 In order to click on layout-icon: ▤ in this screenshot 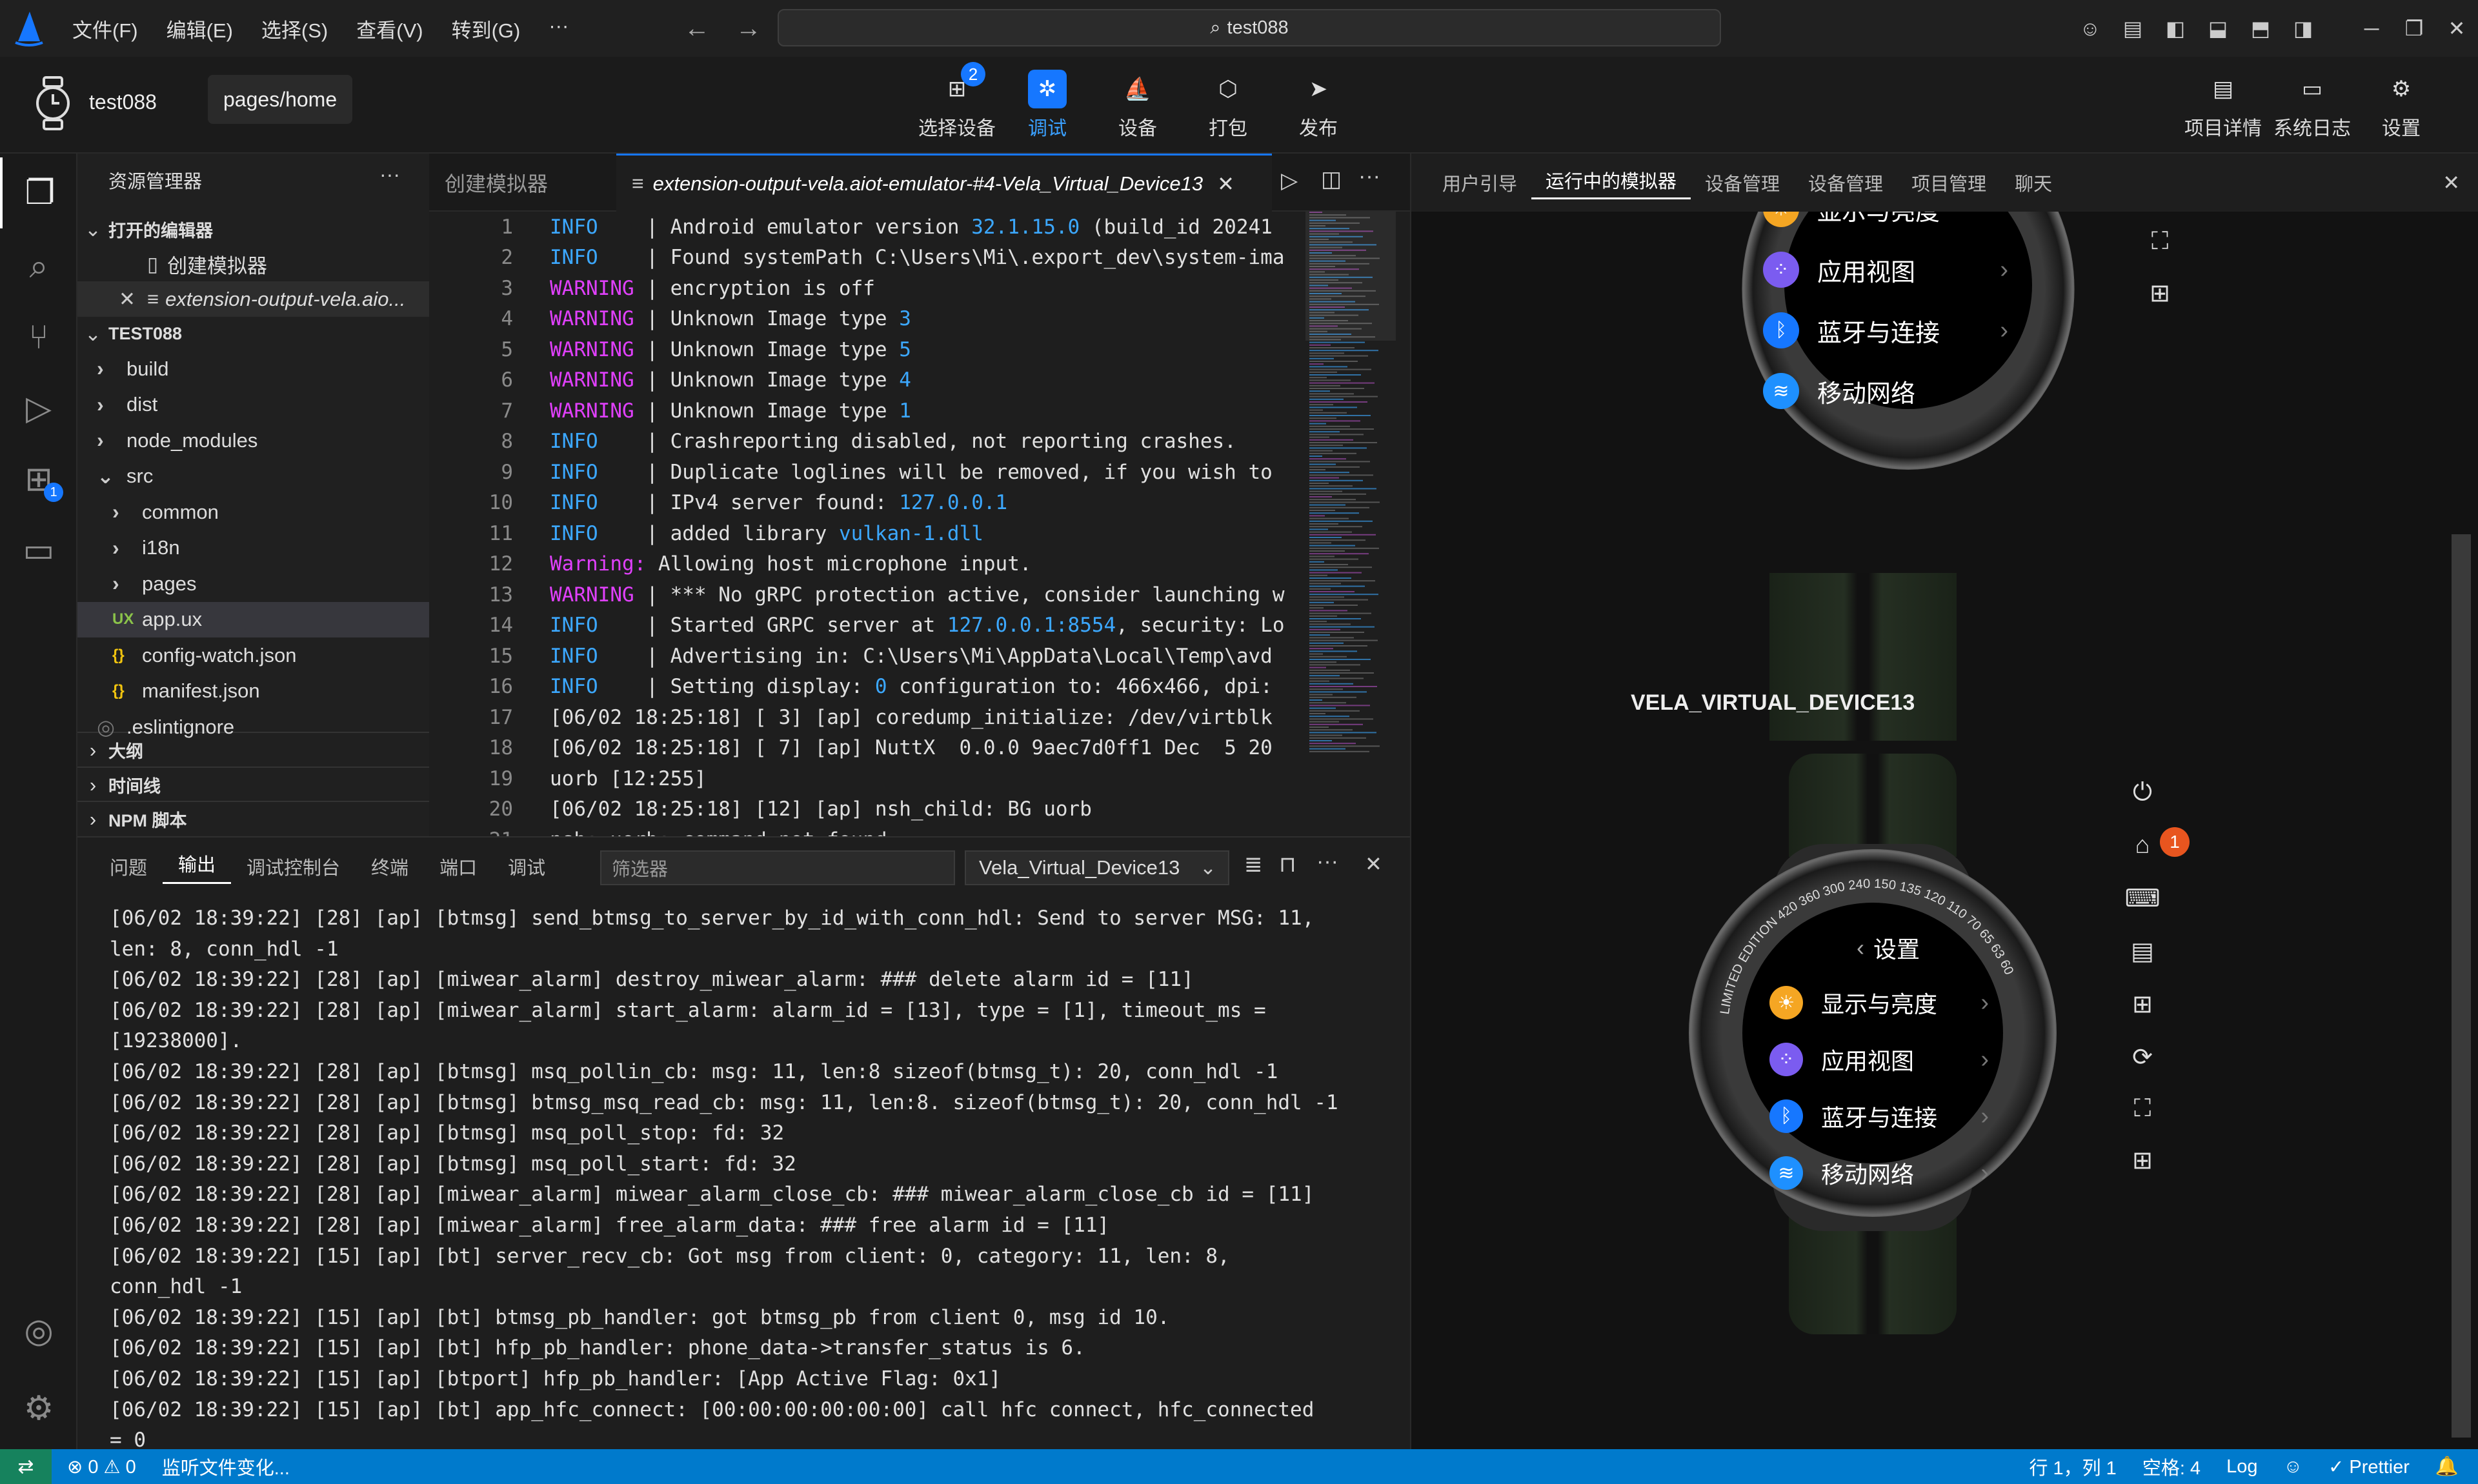, I will do `click(2132, 28)`.